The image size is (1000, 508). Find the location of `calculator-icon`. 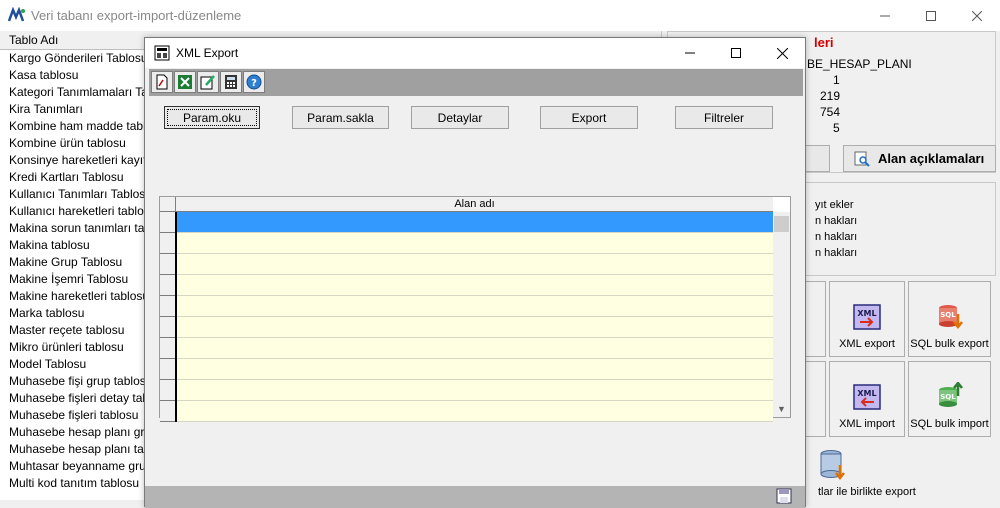

calculator-icon is located at coordinates (231, 82).